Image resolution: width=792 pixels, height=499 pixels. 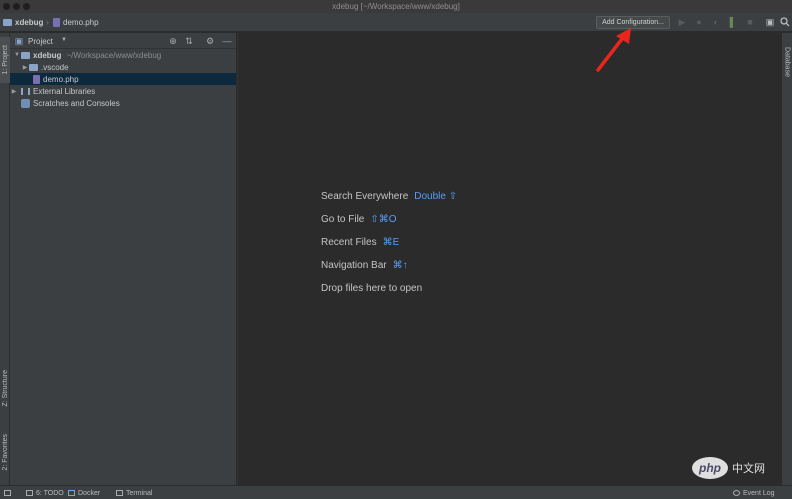 What do you see at coordinates (360, 242) in the screenshot?
I see `hint-recent-files: Recent Files ⌘E` at bounding box center [360, 242].